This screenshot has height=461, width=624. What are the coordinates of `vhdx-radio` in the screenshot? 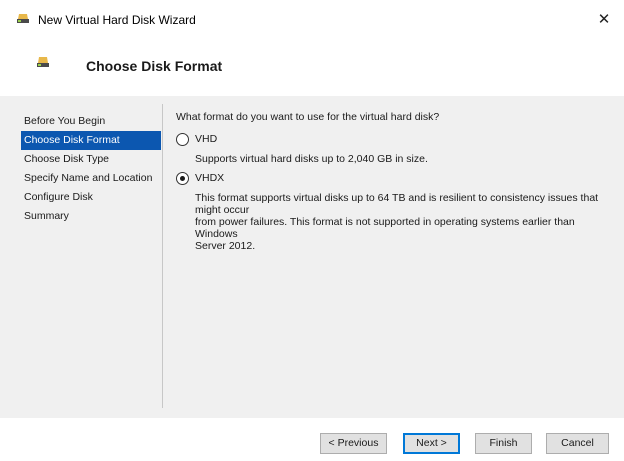 It's located at (182, 178).